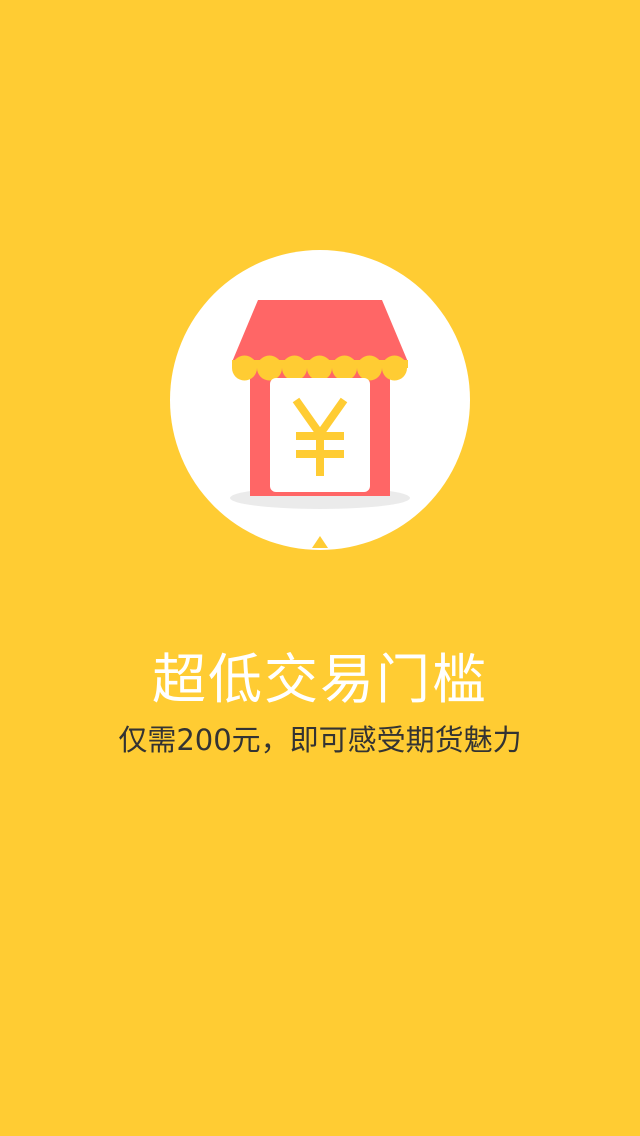  What do you see at coordinates (320, 679) in the screenshot?
I see `headline: 超低交易门槛` at bounding box center [320, 679].